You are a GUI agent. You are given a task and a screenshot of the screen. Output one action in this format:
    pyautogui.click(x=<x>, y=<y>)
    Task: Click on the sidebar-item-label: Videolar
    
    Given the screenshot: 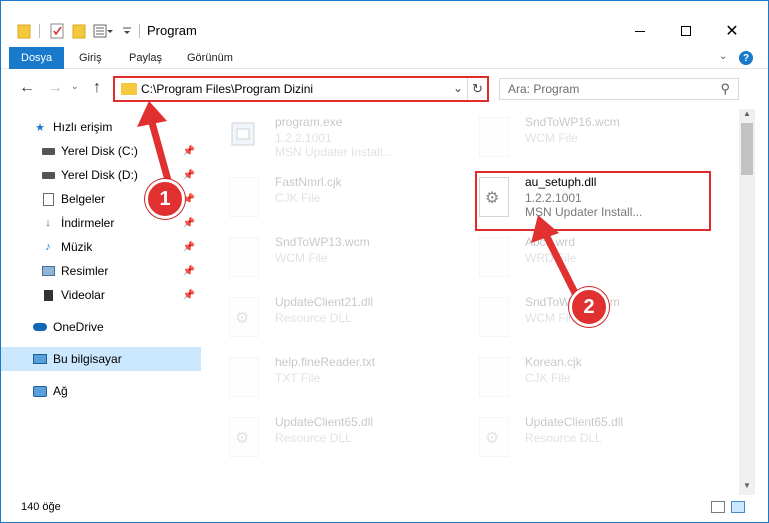 What is the action you would take?
    pyautogui.click(x=83, y=295)
    